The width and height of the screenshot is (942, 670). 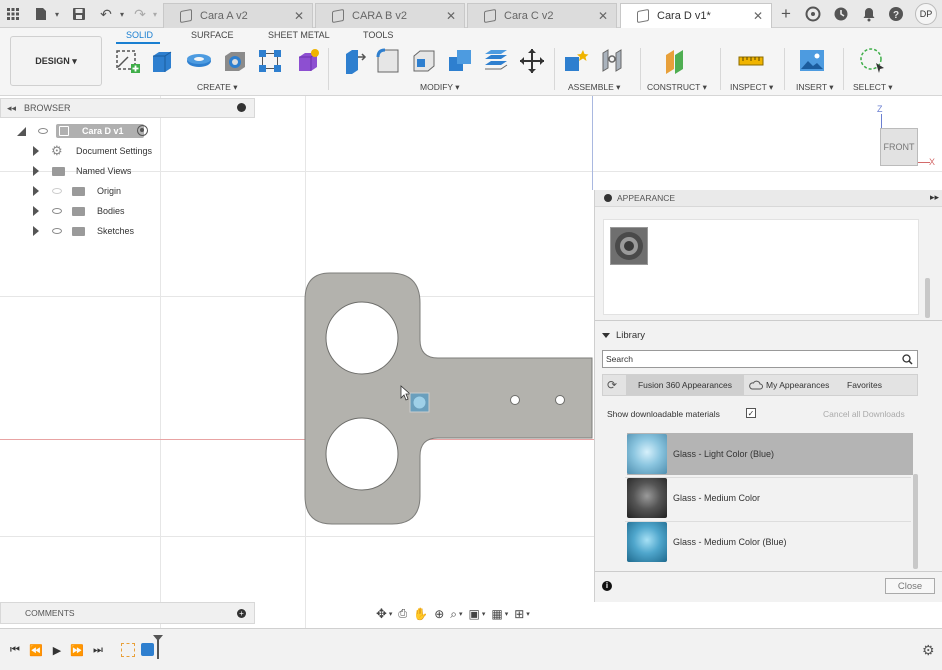 I want to click on tab-sheet-metal: SHEET METAL, so click(x=299, y=35).